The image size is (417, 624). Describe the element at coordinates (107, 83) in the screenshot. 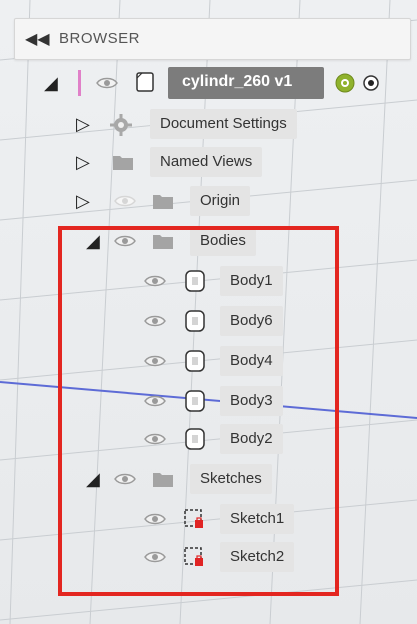

I see `eye-icon` at that location.